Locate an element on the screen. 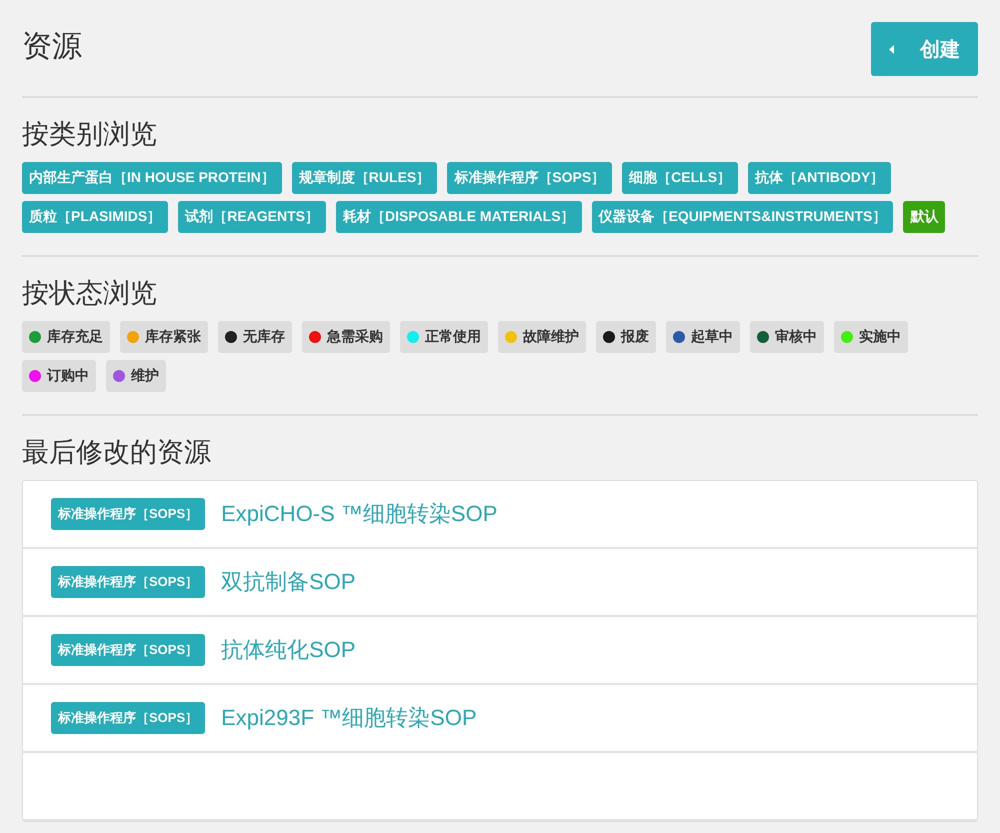  status-tag: 库存充足 is located at coordinates (66, 337).